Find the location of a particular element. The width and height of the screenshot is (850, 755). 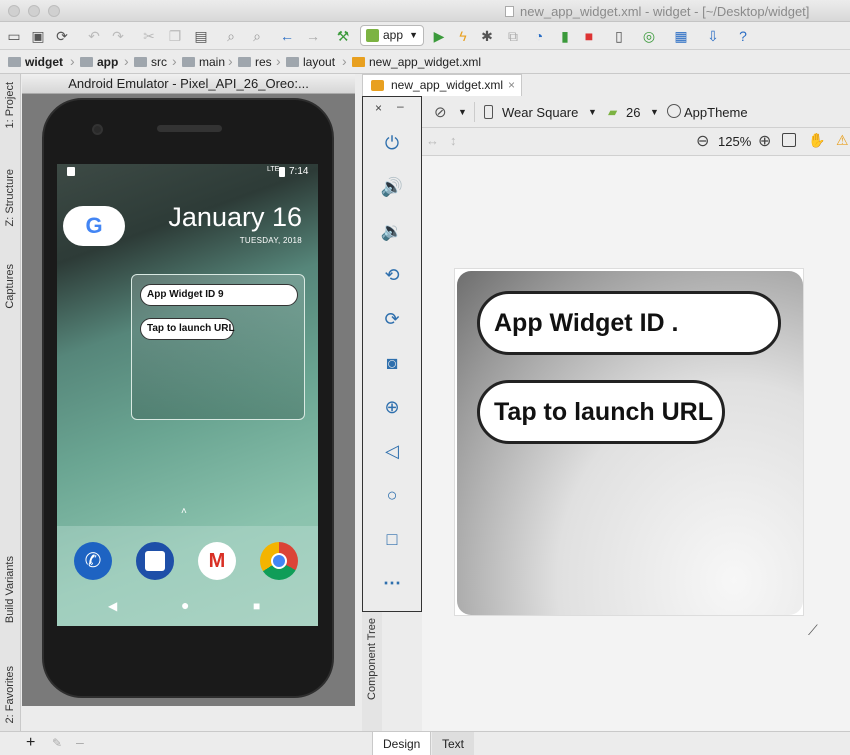

breadcrumb-main: main is located at coordinates (203, 62).